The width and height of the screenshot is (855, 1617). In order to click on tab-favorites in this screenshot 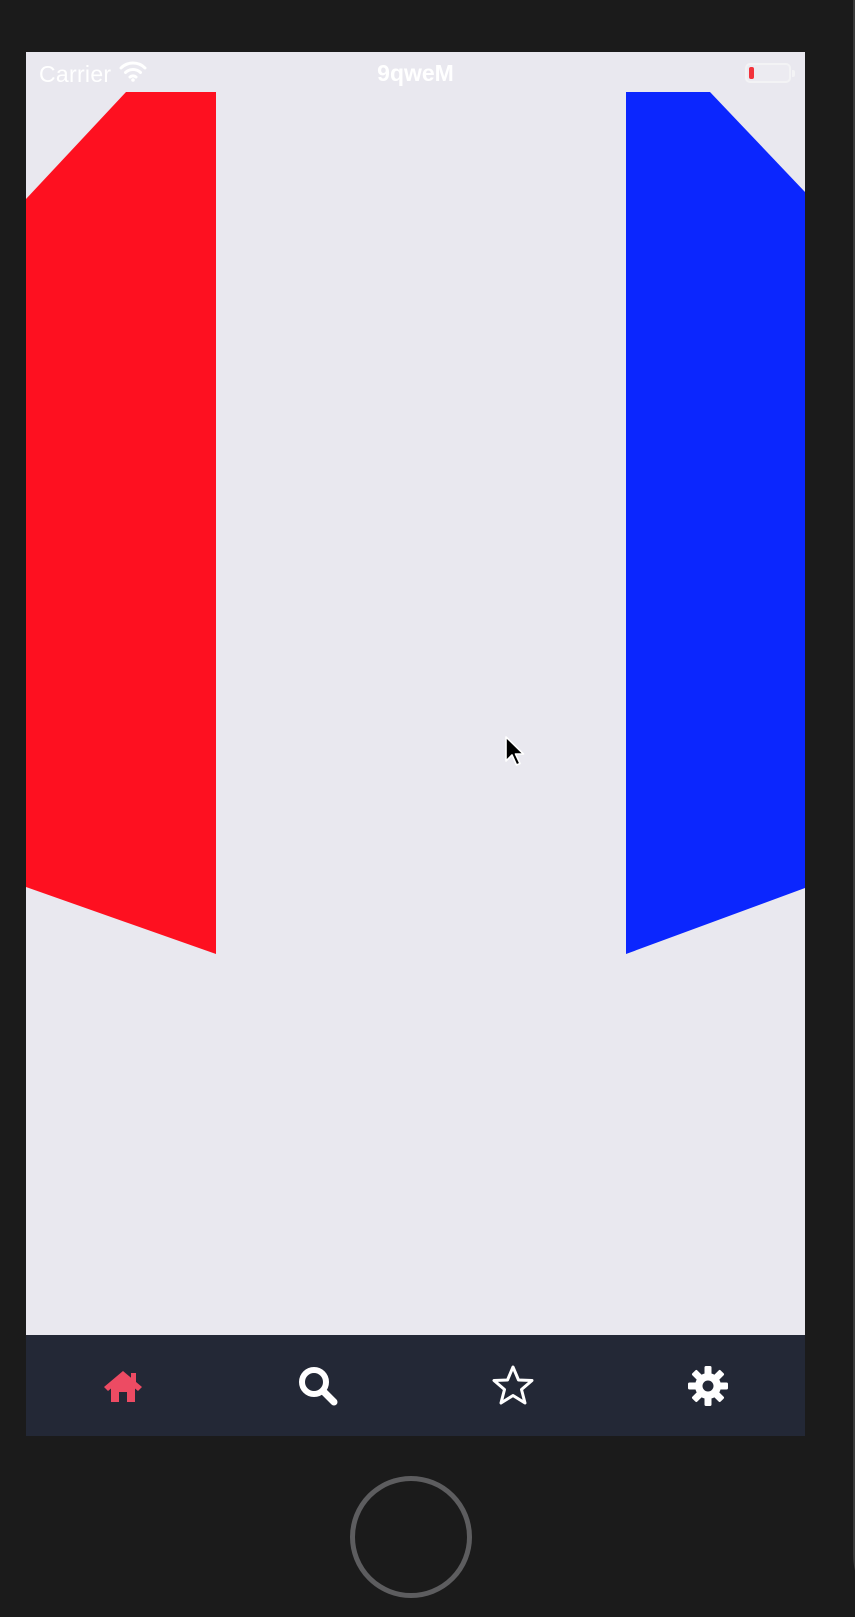, I will do `click(513, 1385)`.